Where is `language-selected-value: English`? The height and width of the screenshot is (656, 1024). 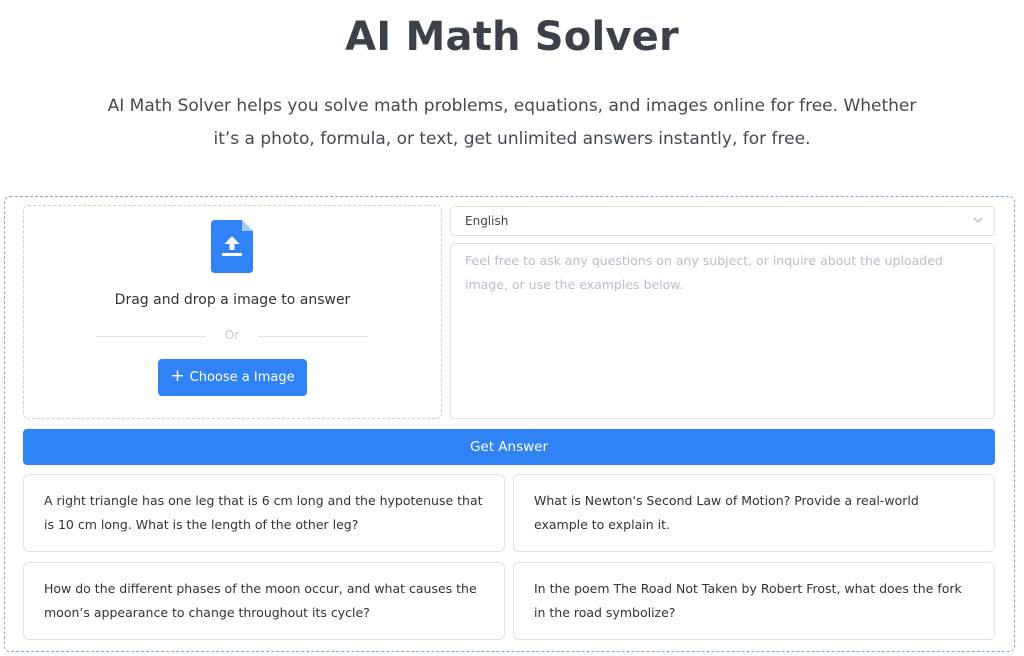 language-selected-value: English is located at coordinates (487, 221).